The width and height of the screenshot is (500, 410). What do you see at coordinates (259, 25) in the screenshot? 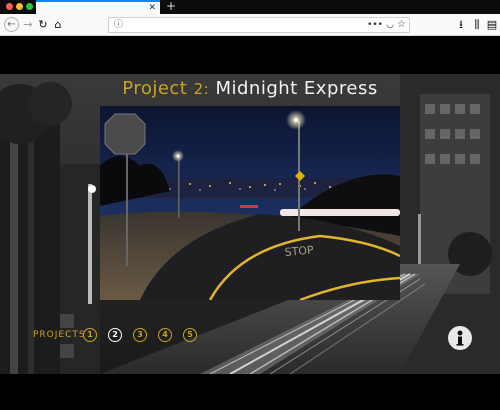
I see `address-bar: ⓘ ••• ◡ ☆` at bounding box center [259, 25].